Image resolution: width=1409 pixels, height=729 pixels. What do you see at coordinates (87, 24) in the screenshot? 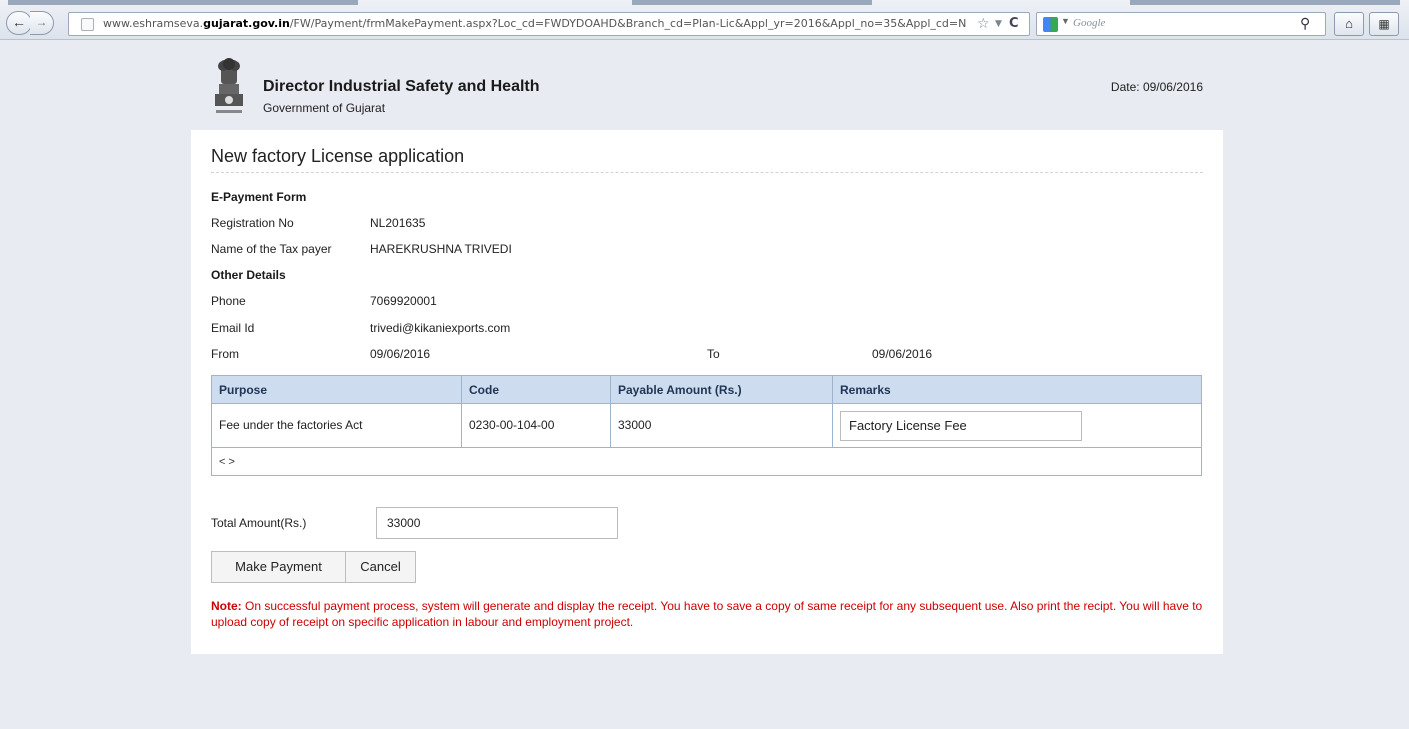
I see `site-icon` at bounding box center [87, 24].